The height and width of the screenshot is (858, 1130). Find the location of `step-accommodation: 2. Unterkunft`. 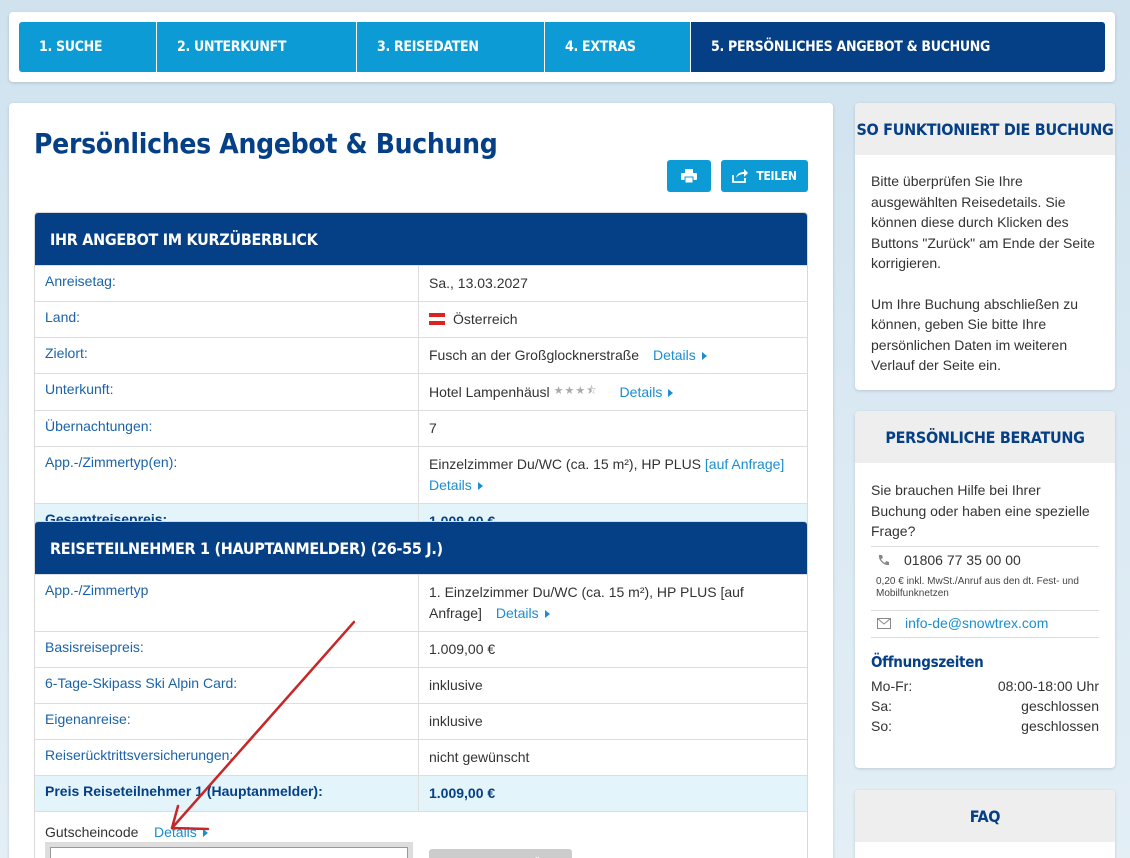

step-accommodation: 2. Unterkunft is located at coordinates (257, 47).